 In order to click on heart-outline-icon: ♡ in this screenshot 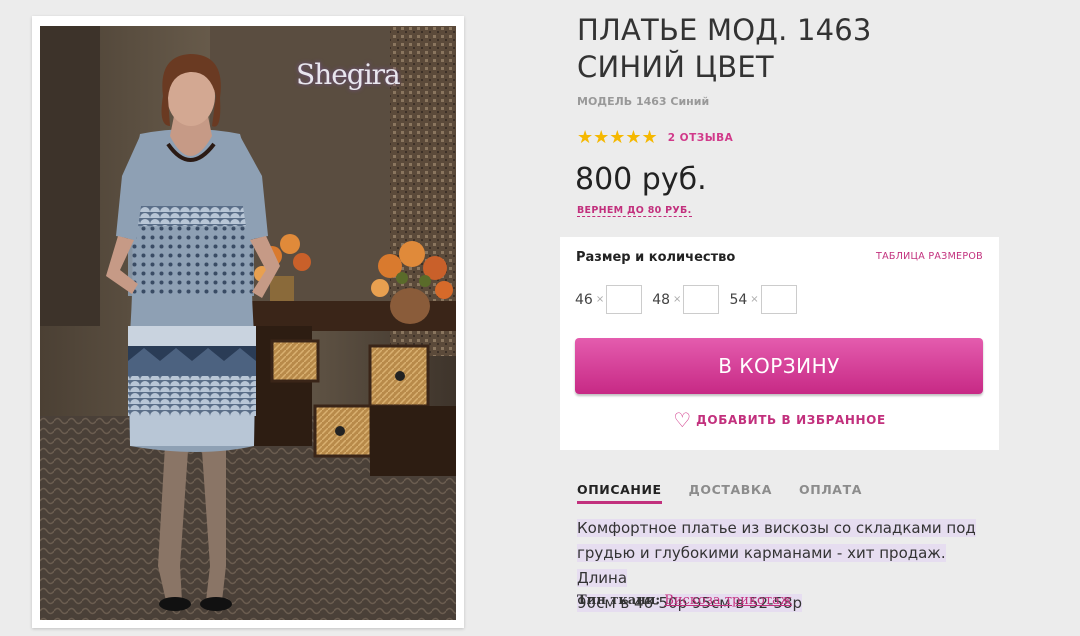, I will do `click(682, 420)`.